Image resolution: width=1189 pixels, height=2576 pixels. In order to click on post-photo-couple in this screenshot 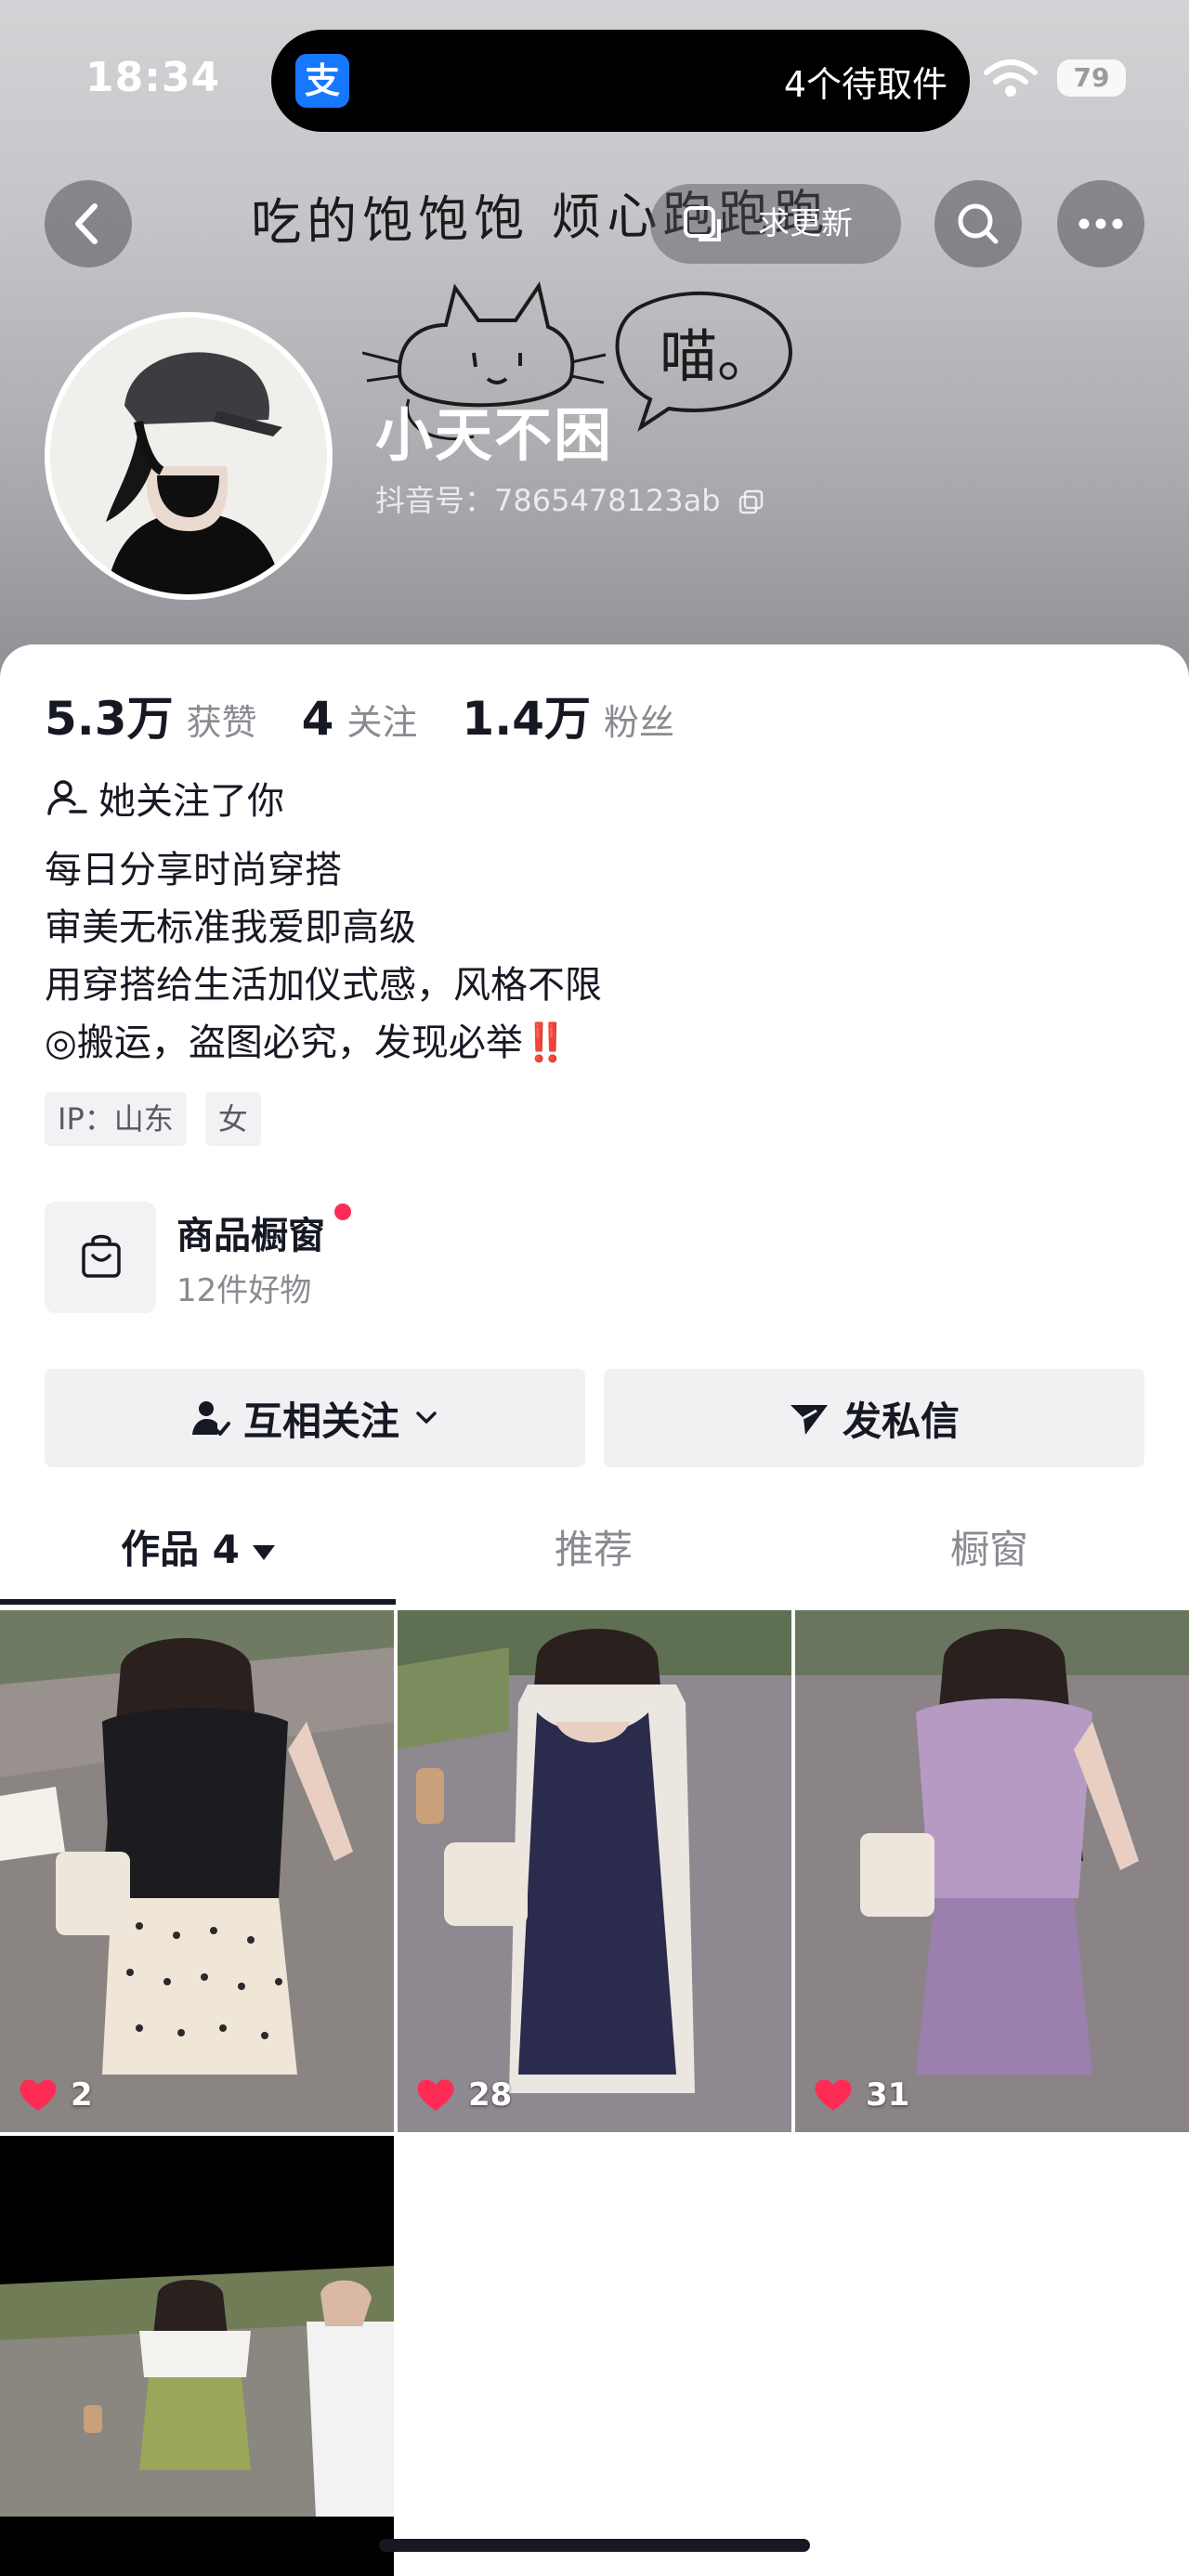, I will do `click(197, 2356)`.